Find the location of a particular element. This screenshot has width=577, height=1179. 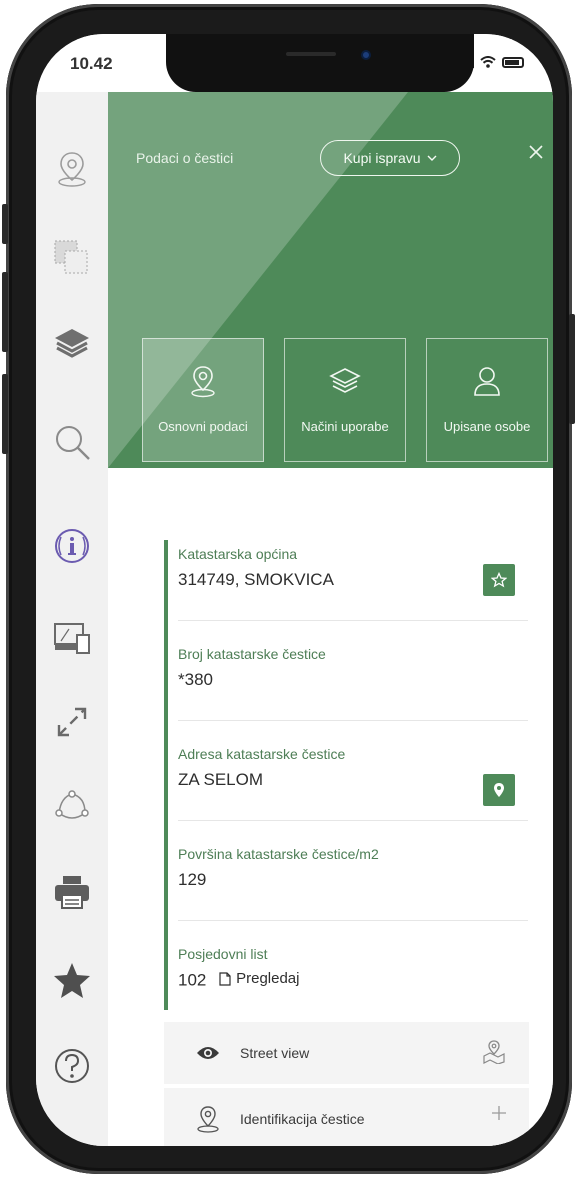

field-value: 314749, SMOKVICA is located at coordinates (256, 579).